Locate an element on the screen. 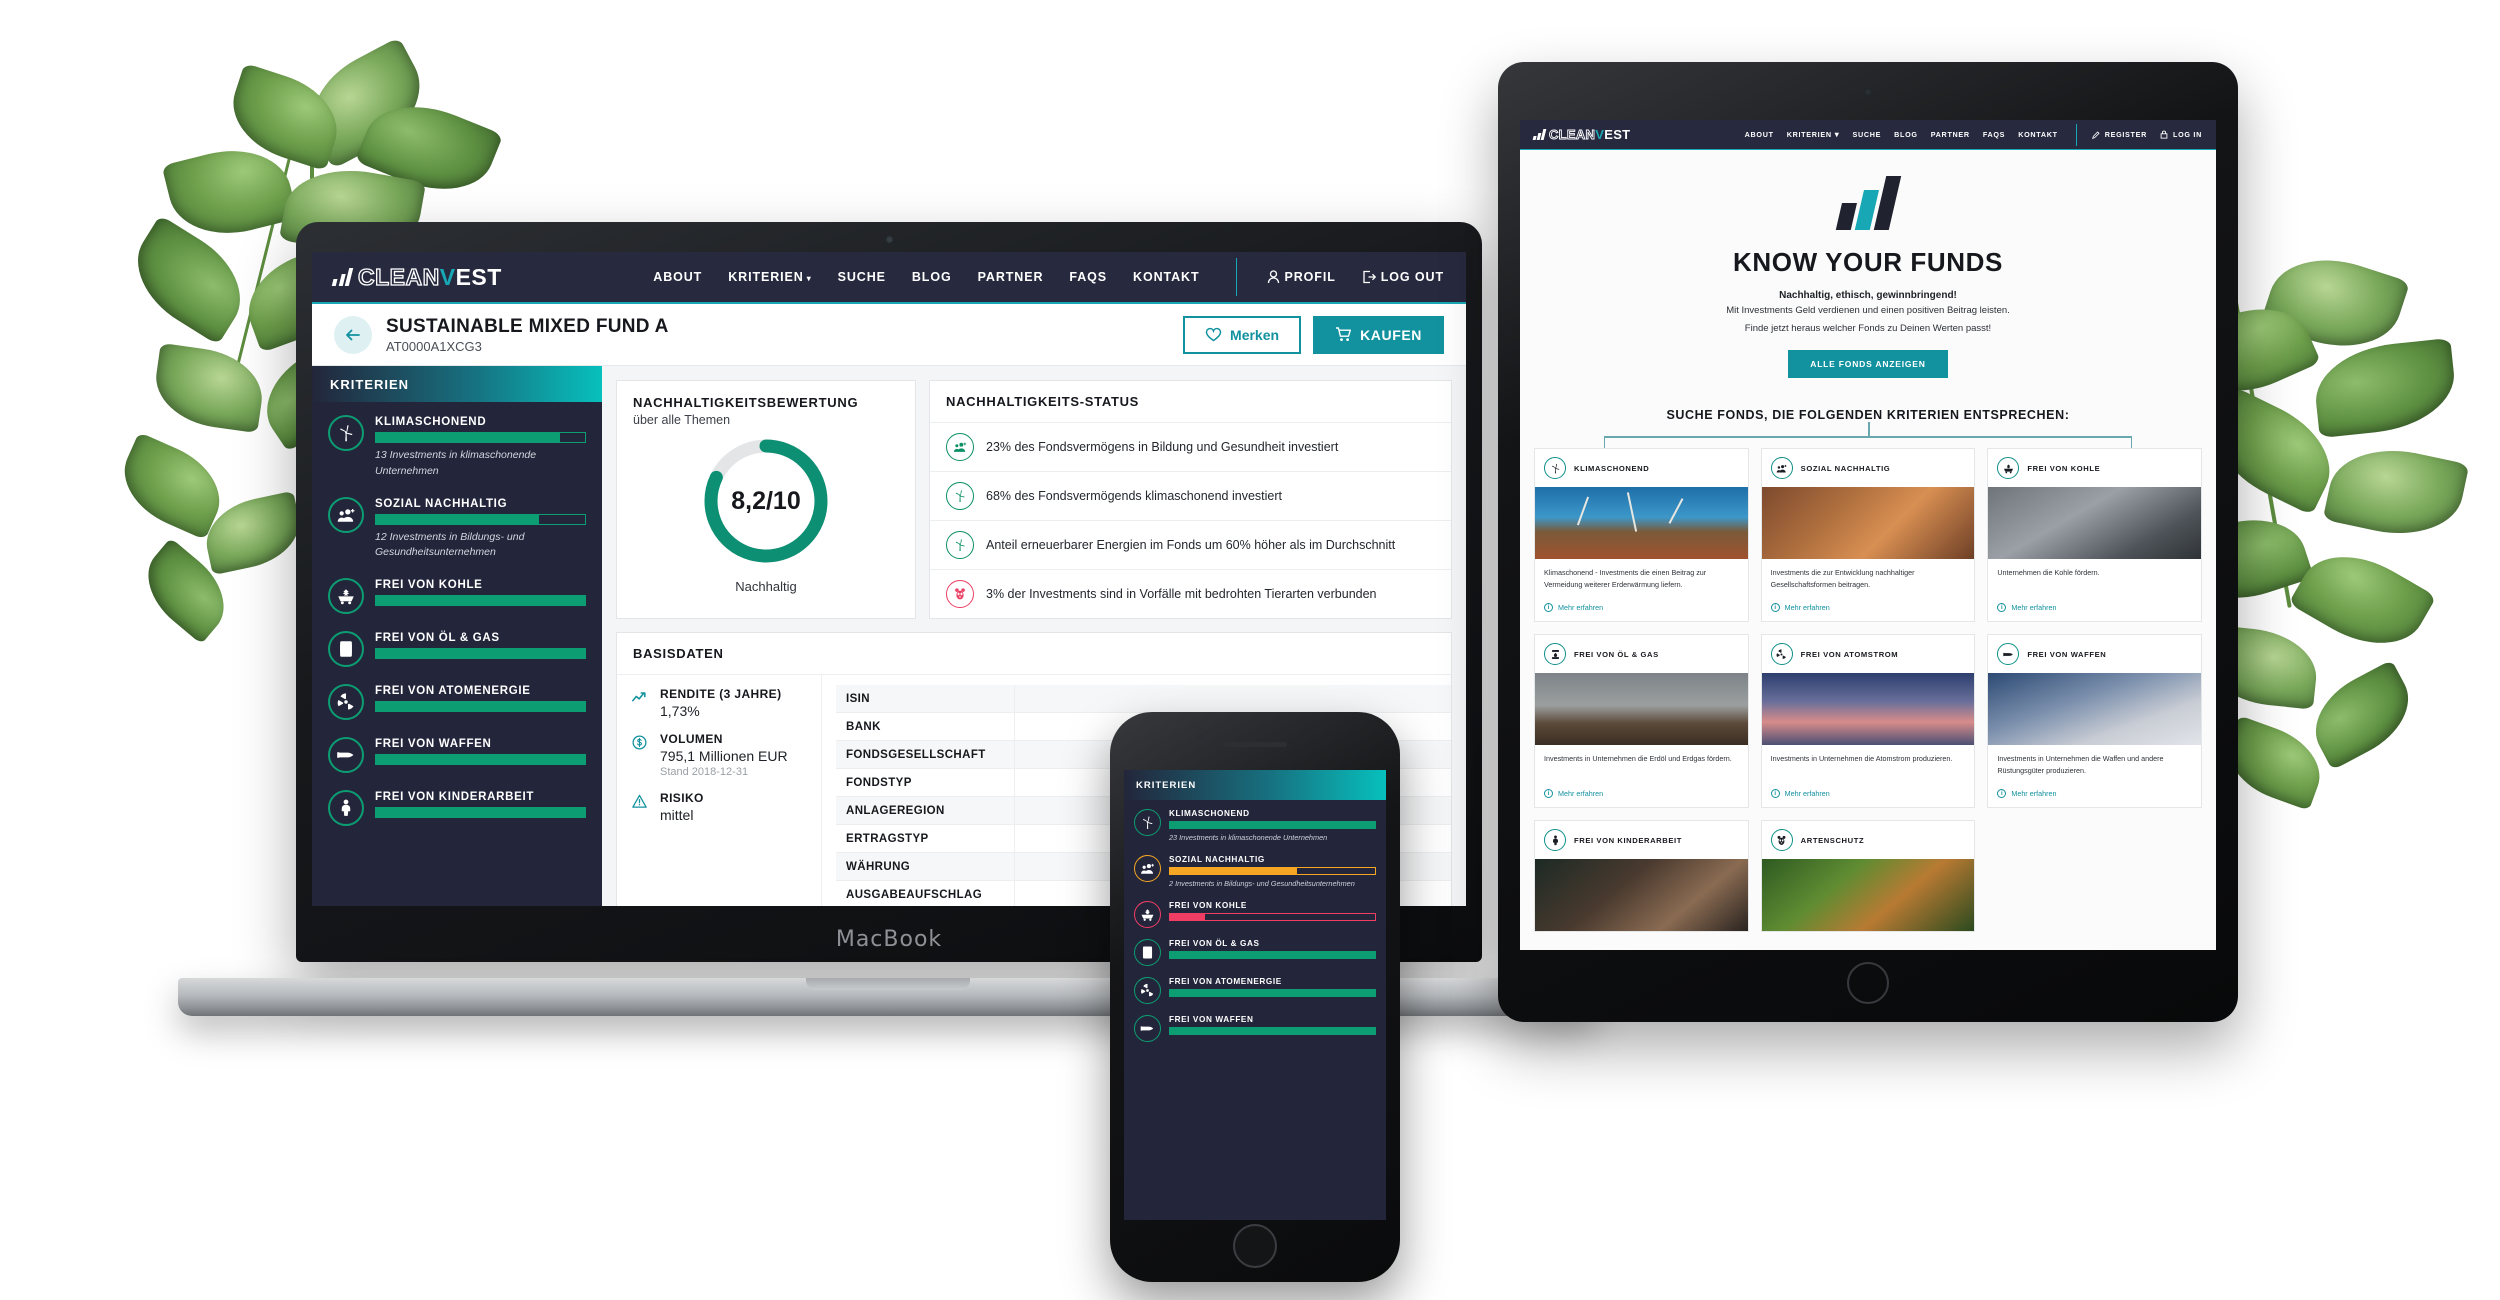 The width and height of the screenshot is (2500, 1300). metric-label: VOLUMEN is located at coordinates (691, 739).